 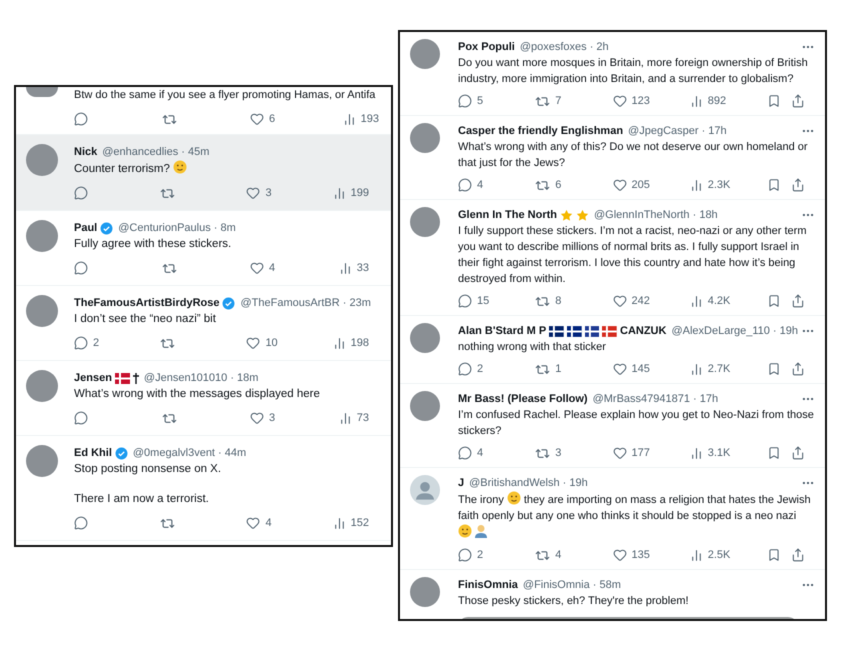 I want to click on author-name: Ed Khil, so click(x=93, y=453).